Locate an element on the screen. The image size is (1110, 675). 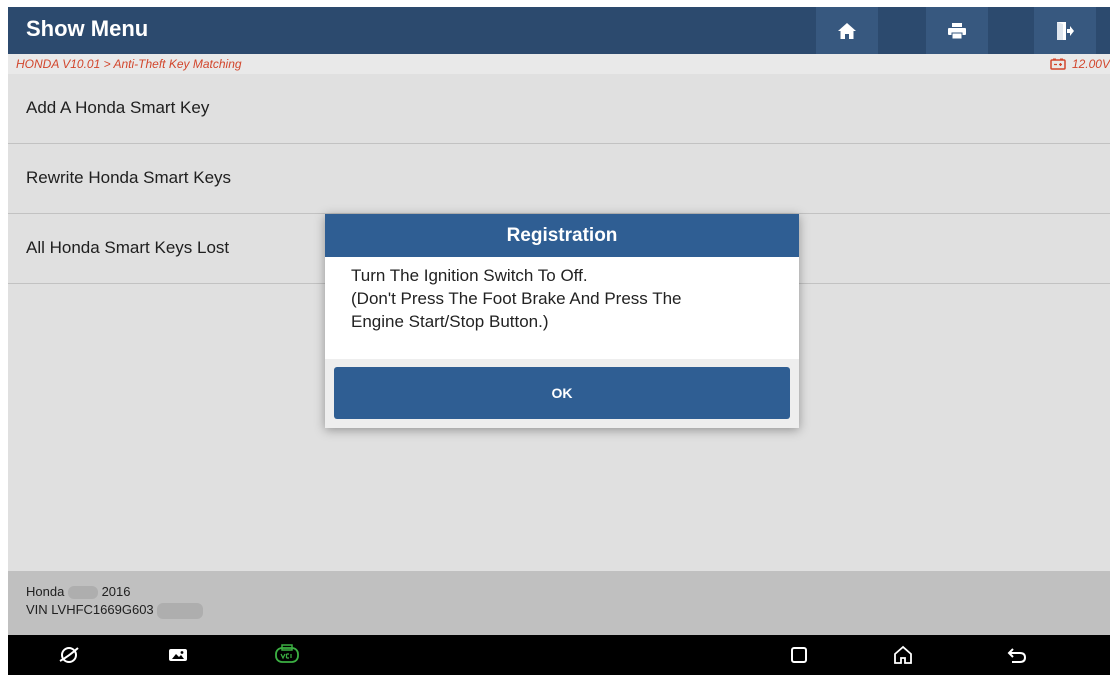
vci-icon is located at coordinates (287, 653).